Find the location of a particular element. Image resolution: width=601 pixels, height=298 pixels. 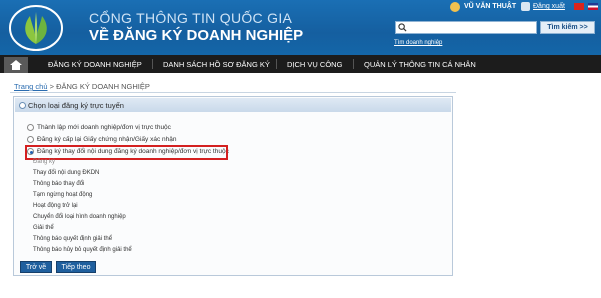

flag-english-icon is located at coordinates (593, 6).